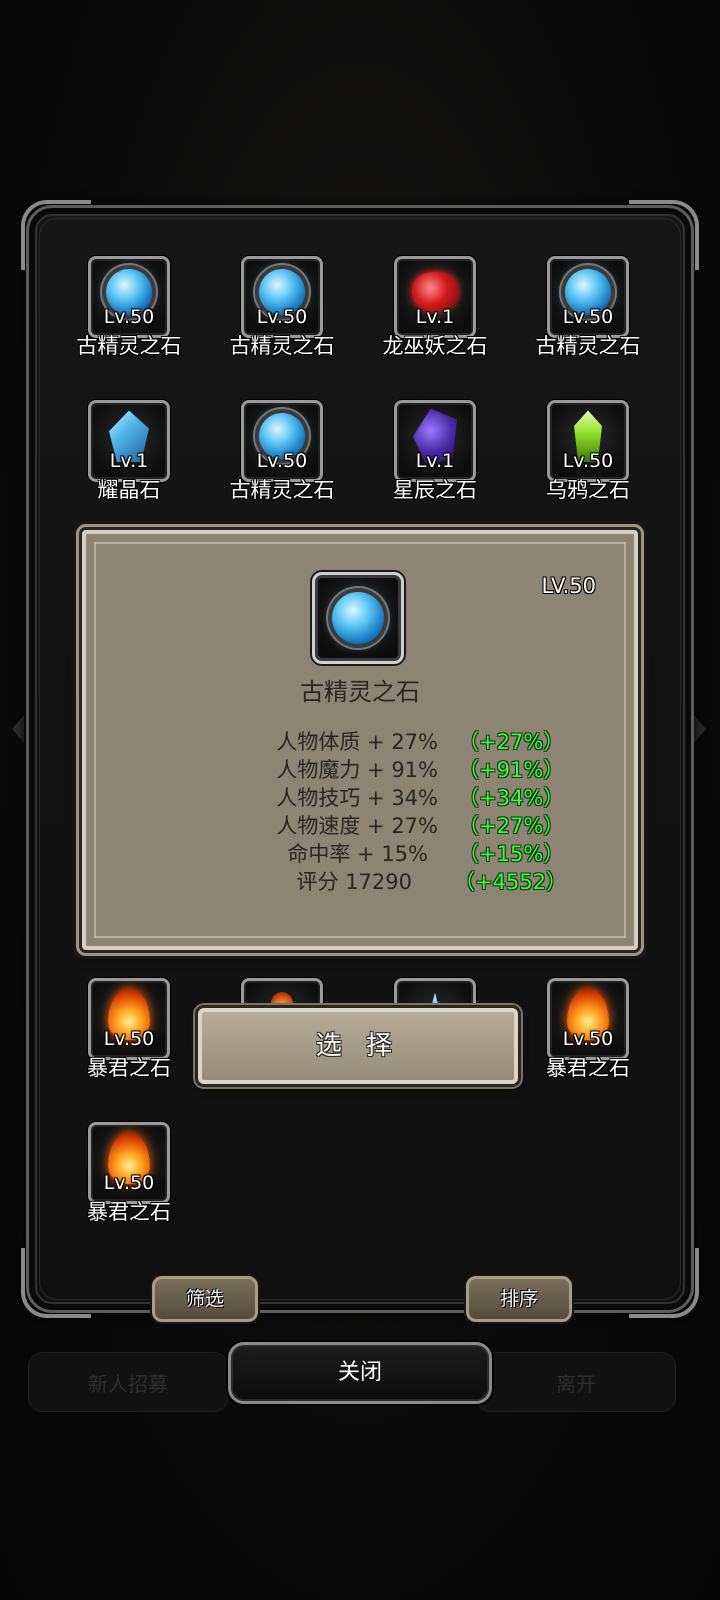 The image size is (720, 1600). I want to click on stat-bonus: （+34%）, so click(511, 798).